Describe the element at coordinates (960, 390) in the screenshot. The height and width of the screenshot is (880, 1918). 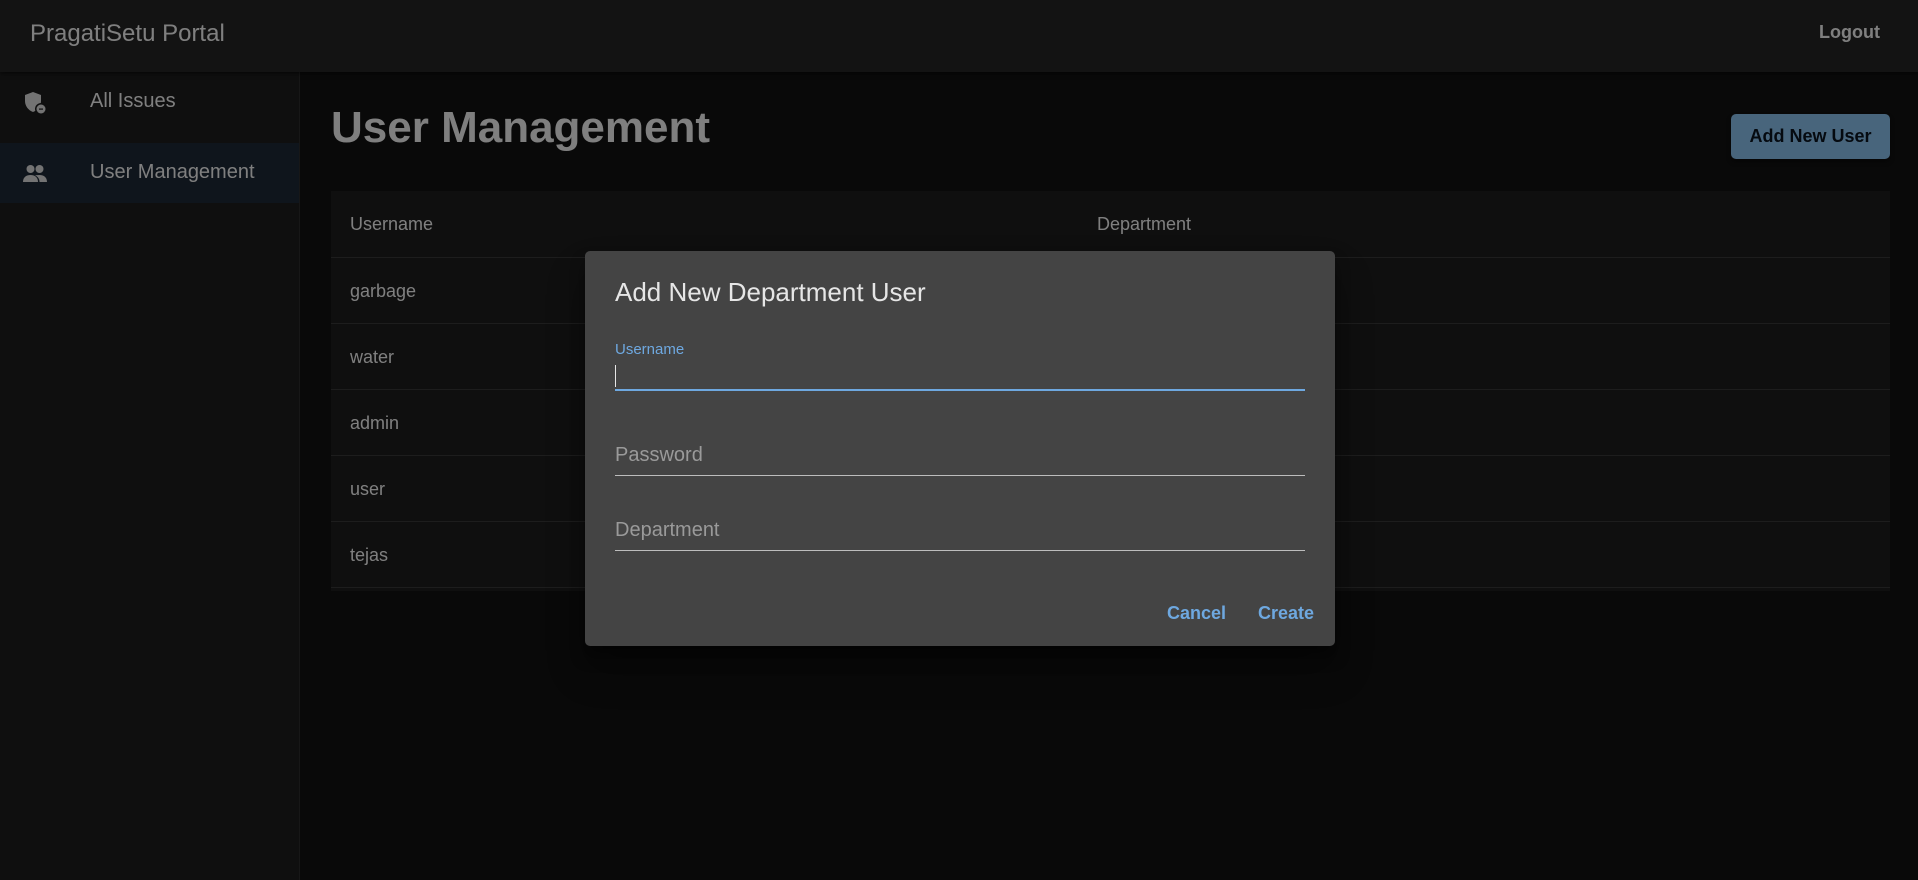
I see `username-underline` at that location.